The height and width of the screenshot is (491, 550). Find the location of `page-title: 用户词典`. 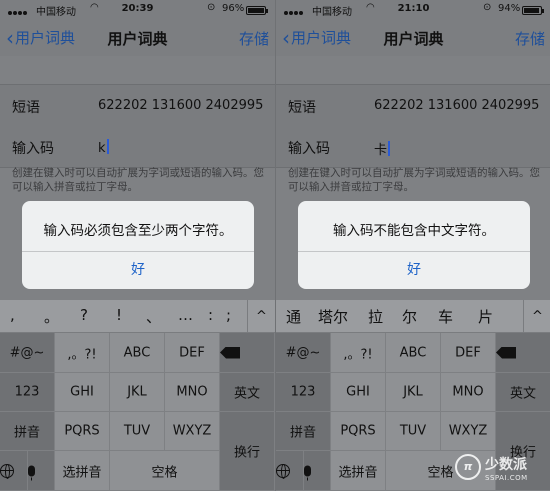

page-title: 用户词典 is located at coordinates (413, 39).